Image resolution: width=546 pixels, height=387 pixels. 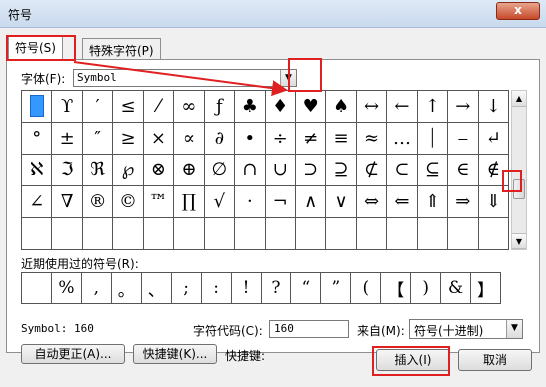 What do you see at coordinates (486, 288) in the screenshot?
I see `recent-symbol-cell: 】` at bounding box center [486, 288].